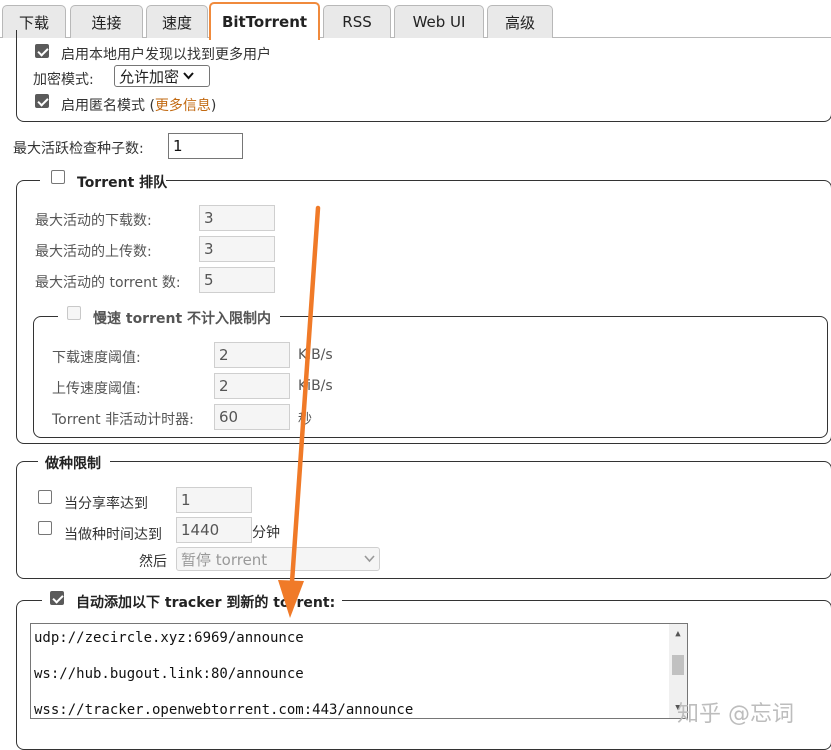 The width and height of the screenshot is (831, 750). What do you see at coordinates (224, 559) in the screenshot?
I see `then-action-value: 暂停 torrent` at bounding box center [224, 559].